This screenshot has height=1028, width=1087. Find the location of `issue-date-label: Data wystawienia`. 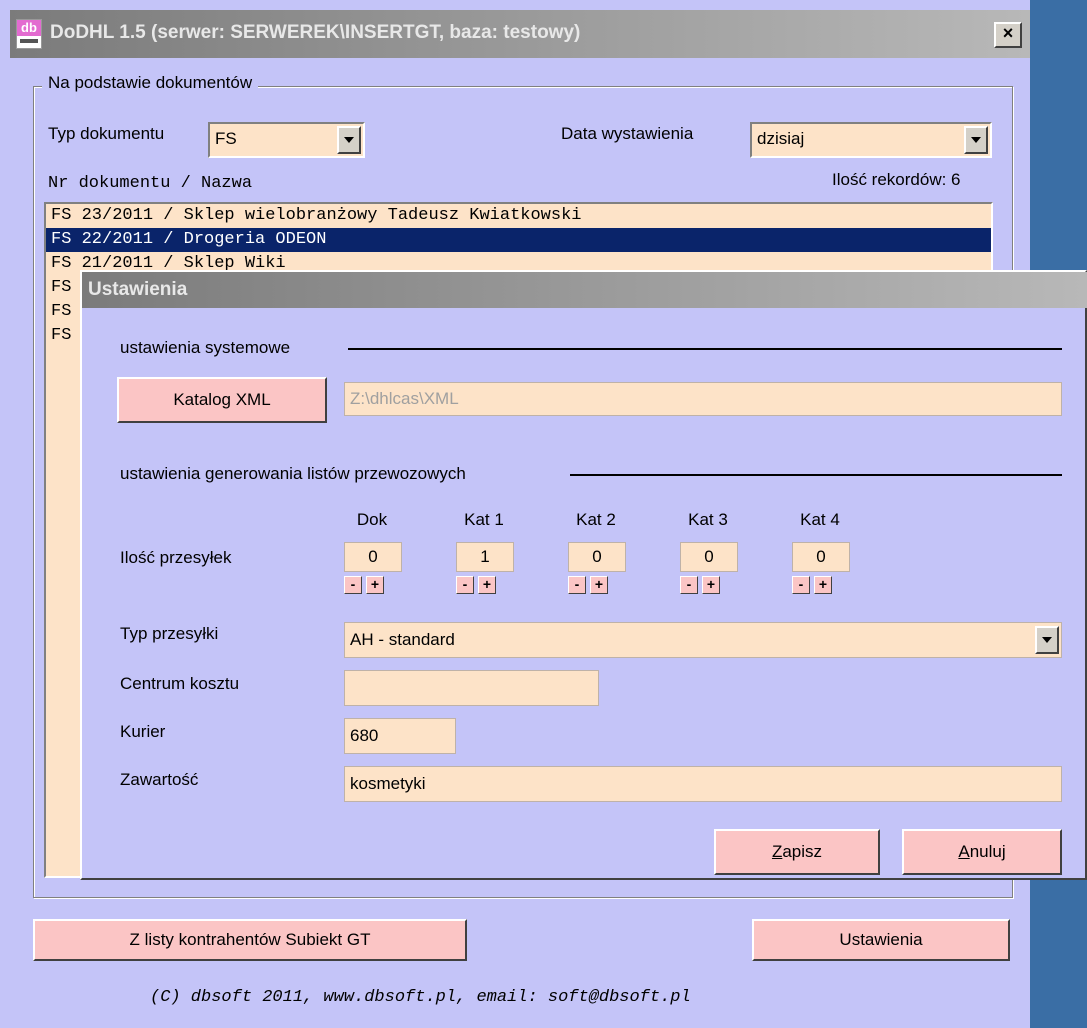

issue-date-label: Data wystawienia is located at coordinates (627, 133).